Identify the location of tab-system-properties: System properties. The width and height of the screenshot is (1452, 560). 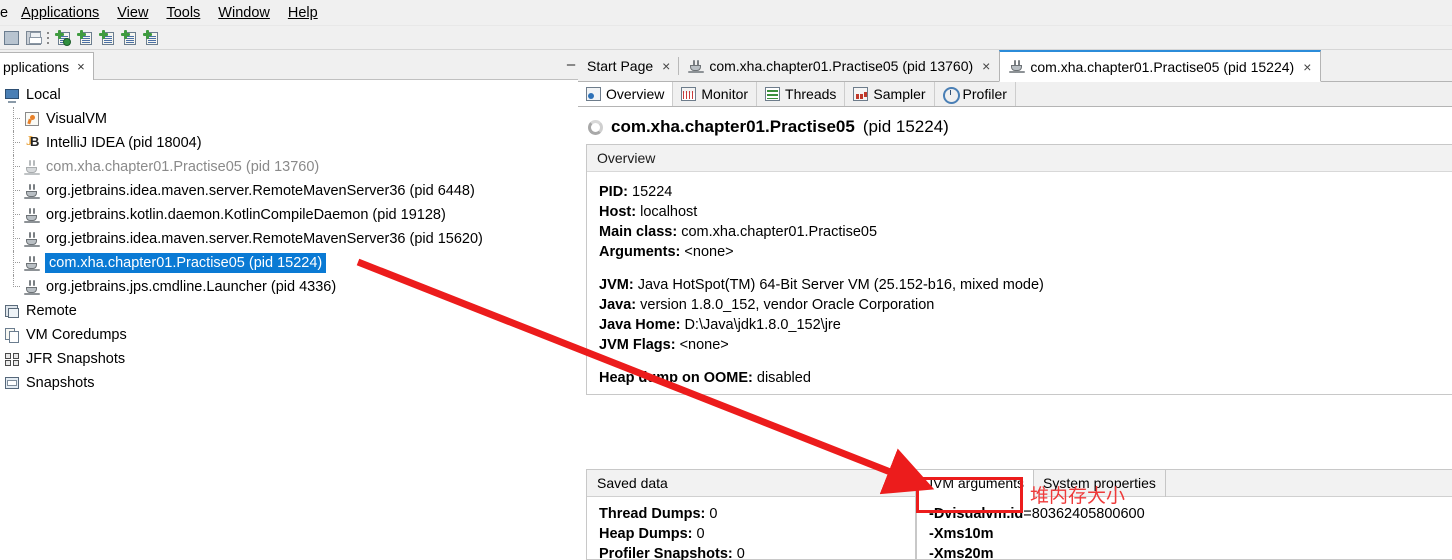
(1100, 483).